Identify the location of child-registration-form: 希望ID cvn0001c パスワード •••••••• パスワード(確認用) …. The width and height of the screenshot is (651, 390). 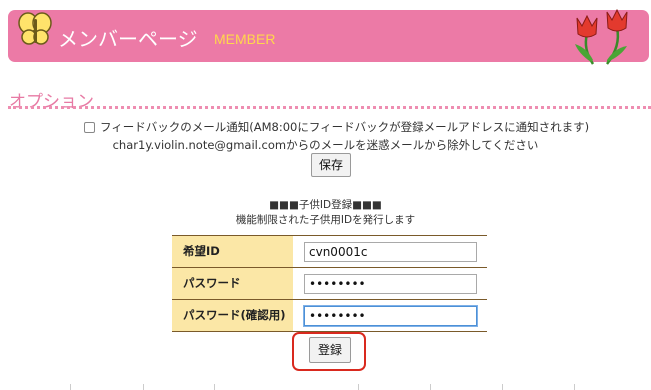
(329, 283).